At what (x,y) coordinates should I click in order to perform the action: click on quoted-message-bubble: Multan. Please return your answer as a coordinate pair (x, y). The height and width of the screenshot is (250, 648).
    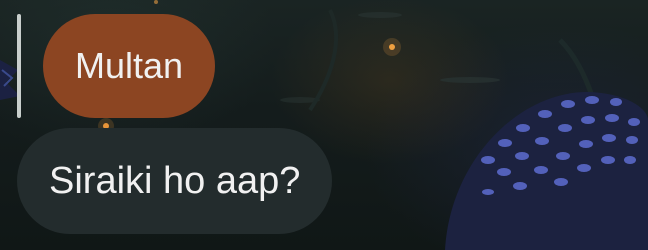
    Looking at the image, I should click on (129, 66).